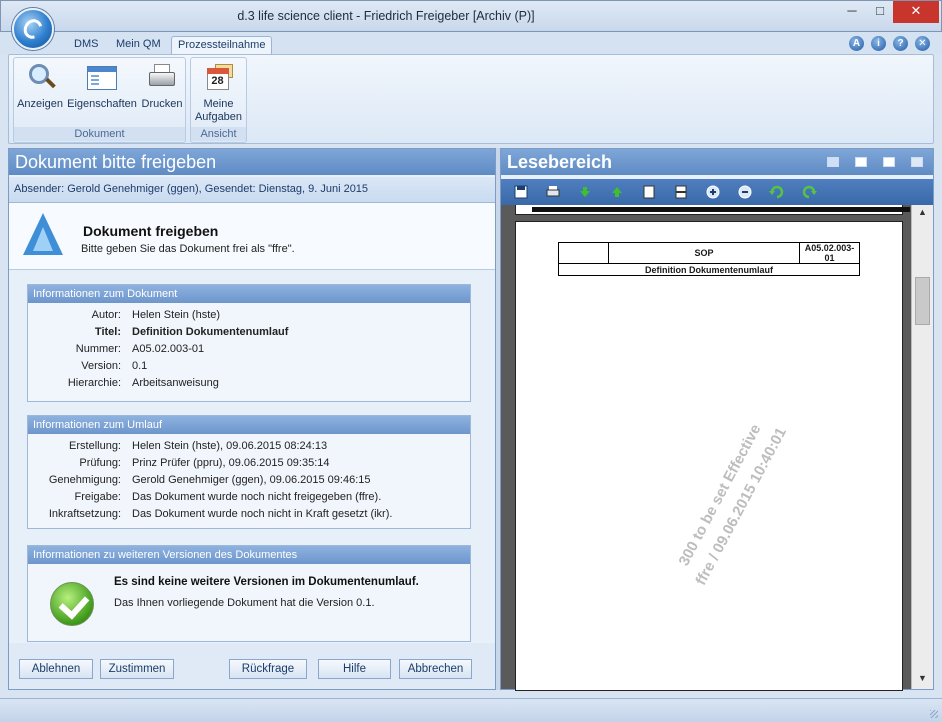 This screenshot has height=722, width=942. I want to click on drucken-label: Drucken, so click(162, 104).